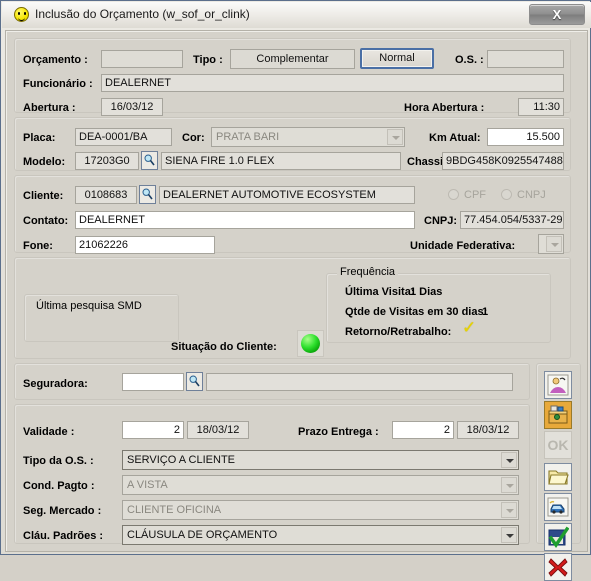  What do you see at coordinates (107, 161) in the screenshot?
I see `modelo-code-input: 17203G0` at bounding box center [107, 161].